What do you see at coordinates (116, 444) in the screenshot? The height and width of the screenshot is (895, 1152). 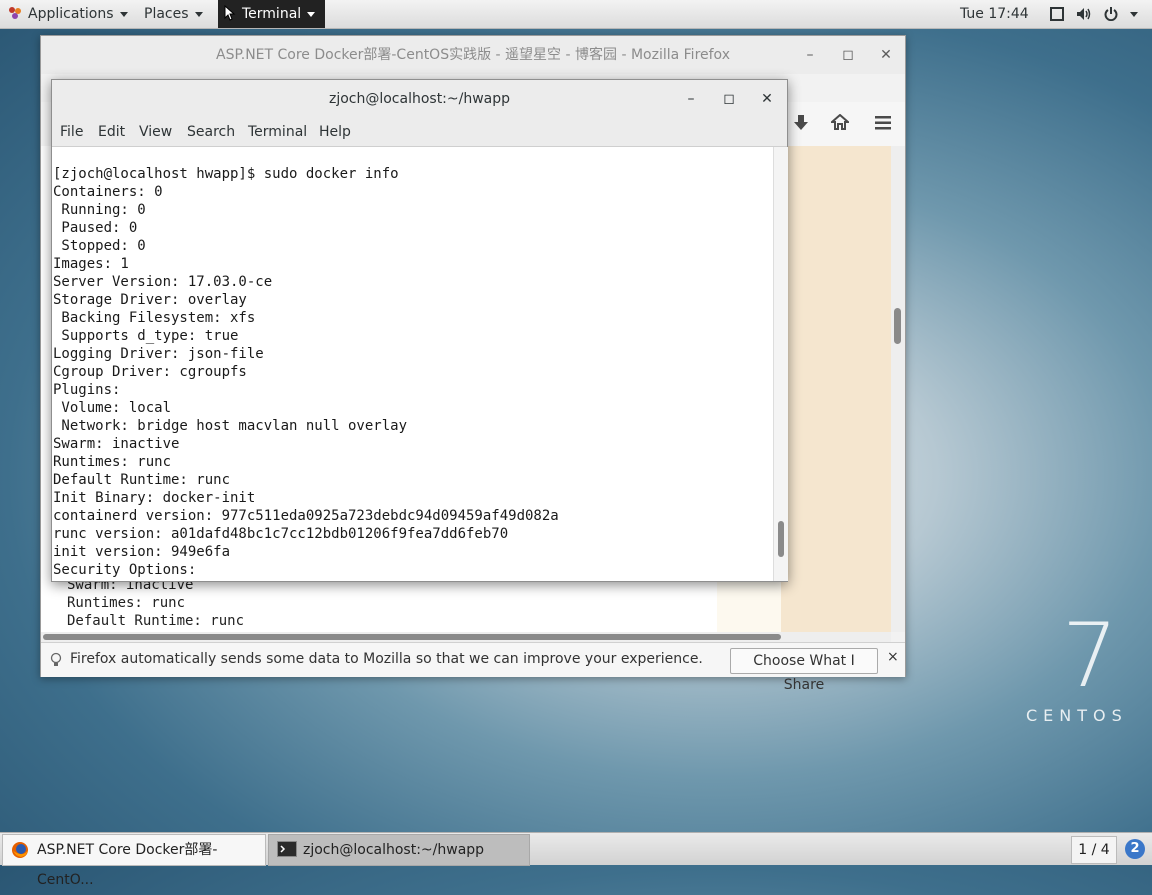 I see `terminal-line: Swarm: inactive` at bounding box center [116, 444].